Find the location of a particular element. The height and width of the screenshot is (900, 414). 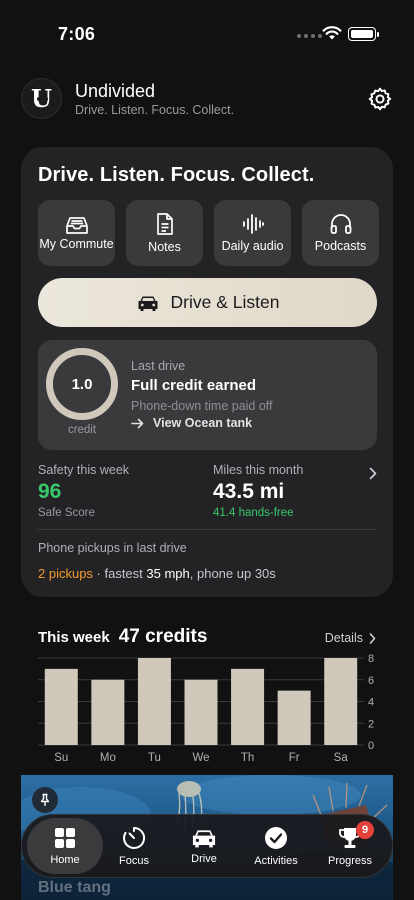

week-label: This week is located at coordinates (74, 637).